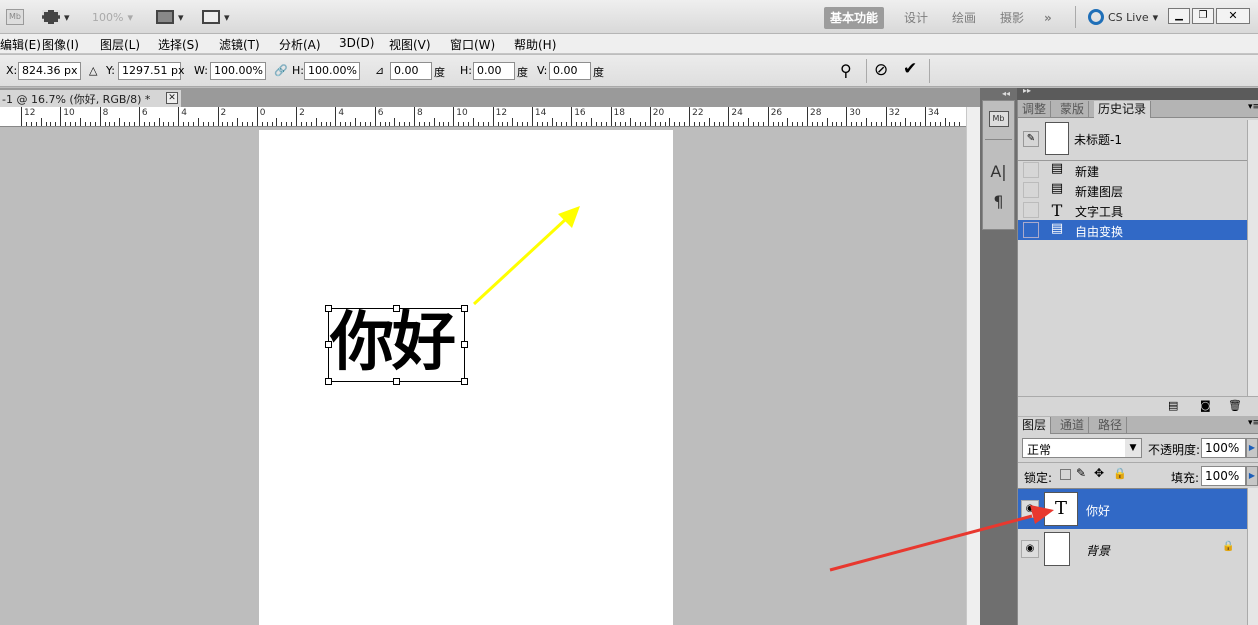  What do you see at coordinates (1173, 405) in the screenshot?
I see `new-document-icon: ▤` at bounding box center [1173, 405].